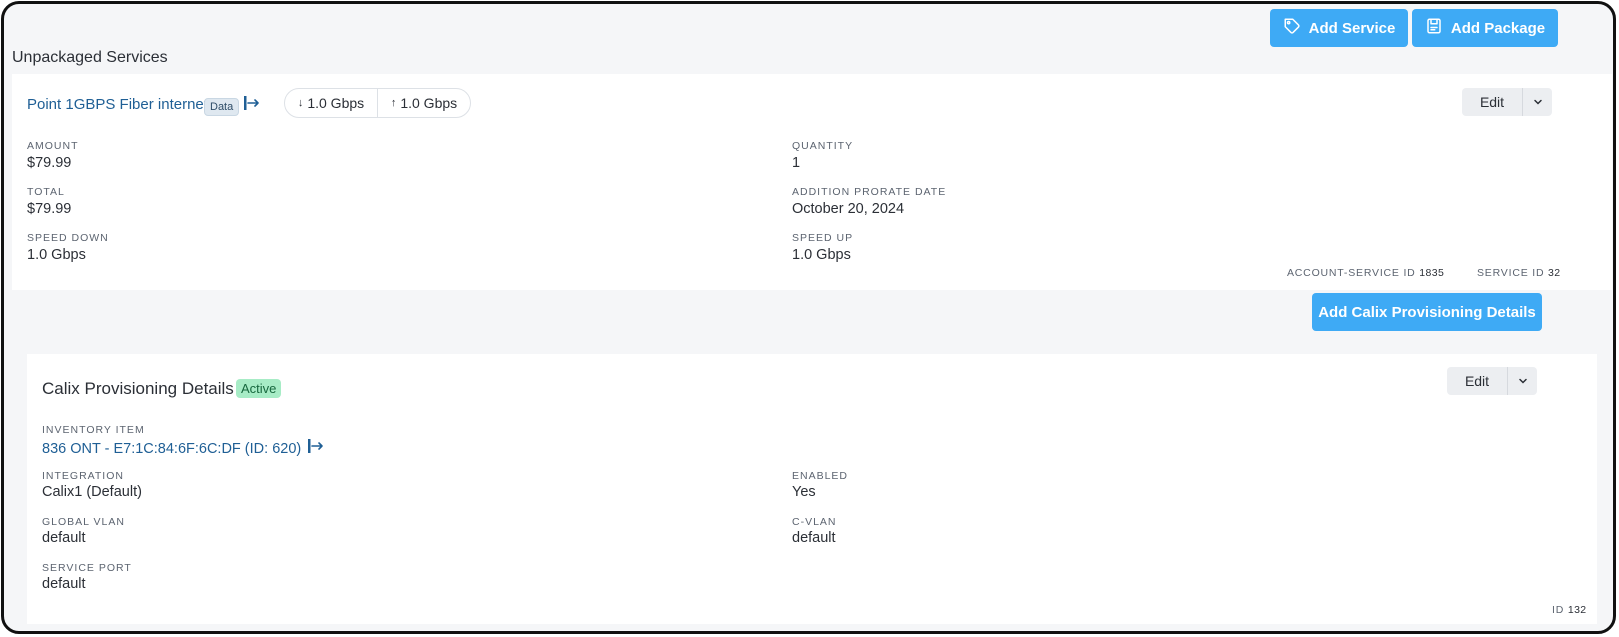  What do you see at coordinates (49, 163) in the screenshot?
I see `amount-value: $79.99` at bounding box center [49, 163].